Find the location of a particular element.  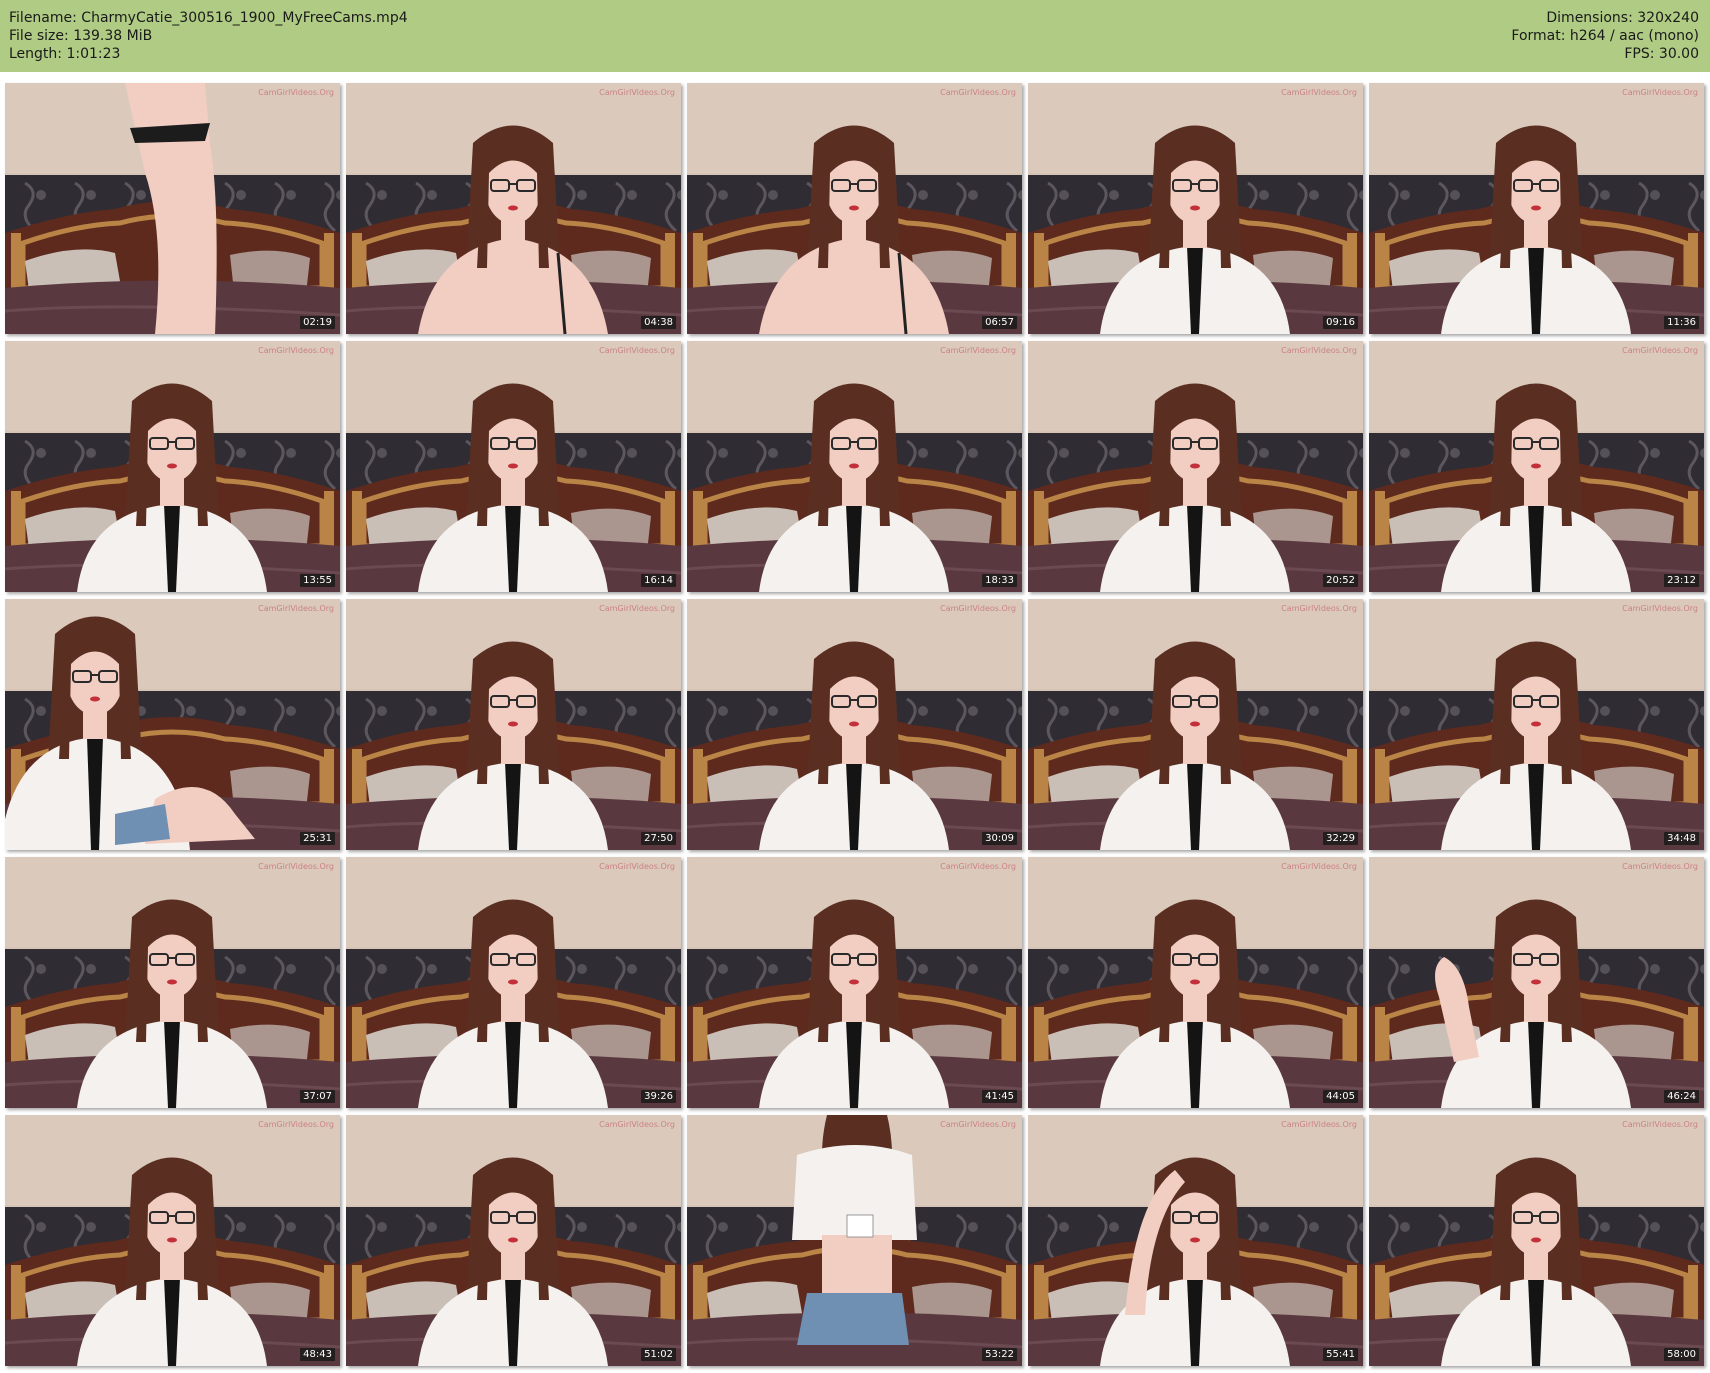

timestamp-label: 32:29 is located at coordinates (1340, 838).